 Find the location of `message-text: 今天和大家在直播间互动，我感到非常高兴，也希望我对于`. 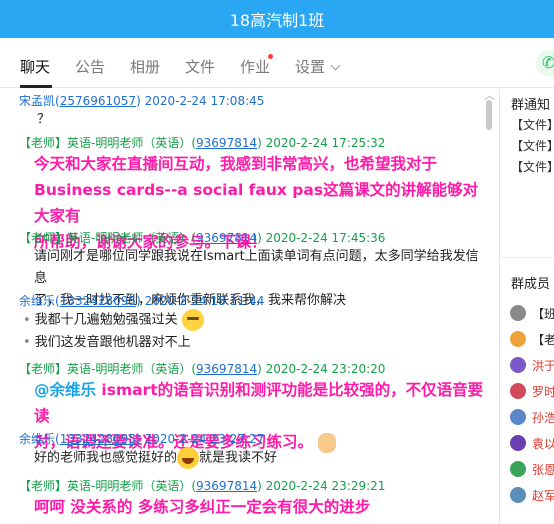

message-text: 今天和大家在直播间互动，我感到非常高兴，也希望我对于 is located at coordinates (236, 164).